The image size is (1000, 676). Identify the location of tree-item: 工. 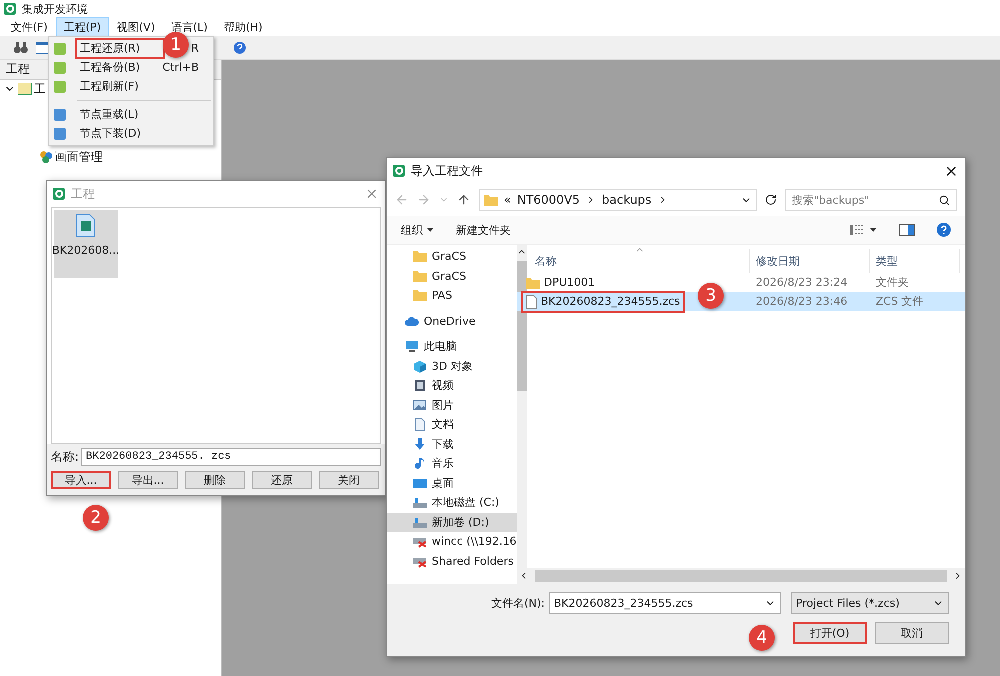
(40, 89).